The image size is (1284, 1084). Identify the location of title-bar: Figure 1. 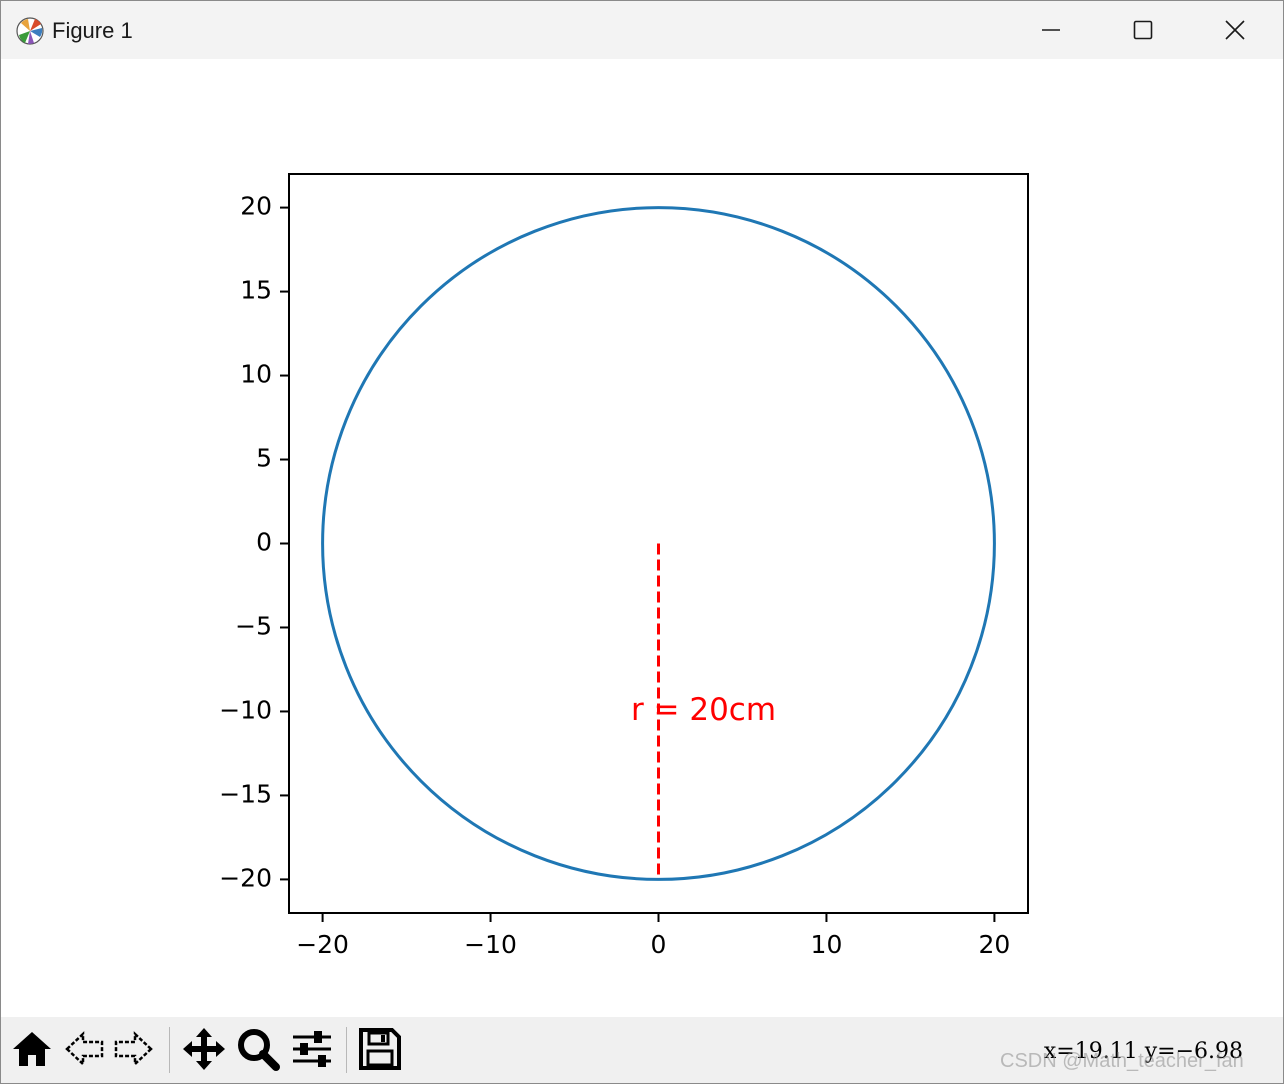
(642, 30).